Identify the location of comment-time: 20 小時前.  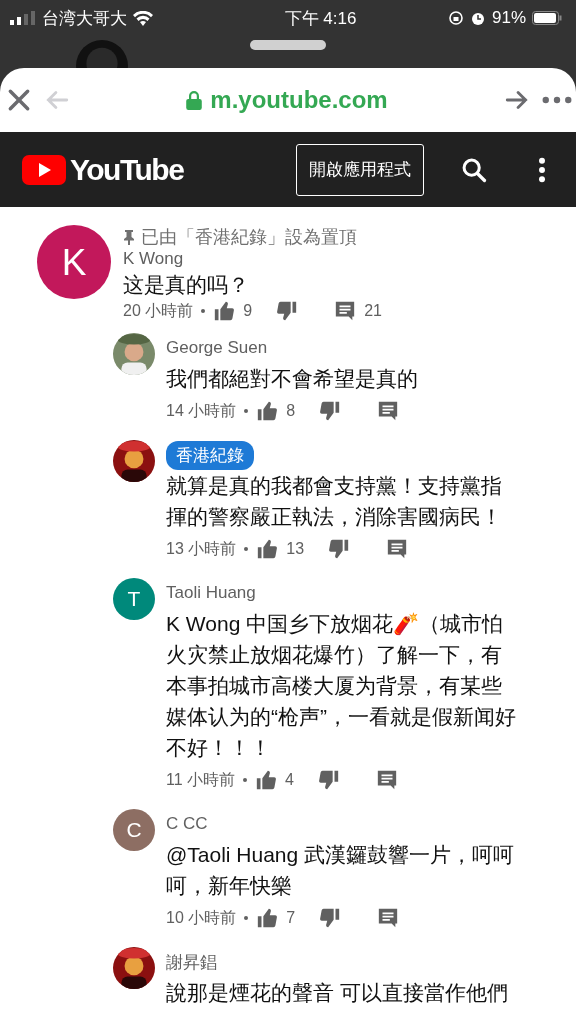
(158, 310).